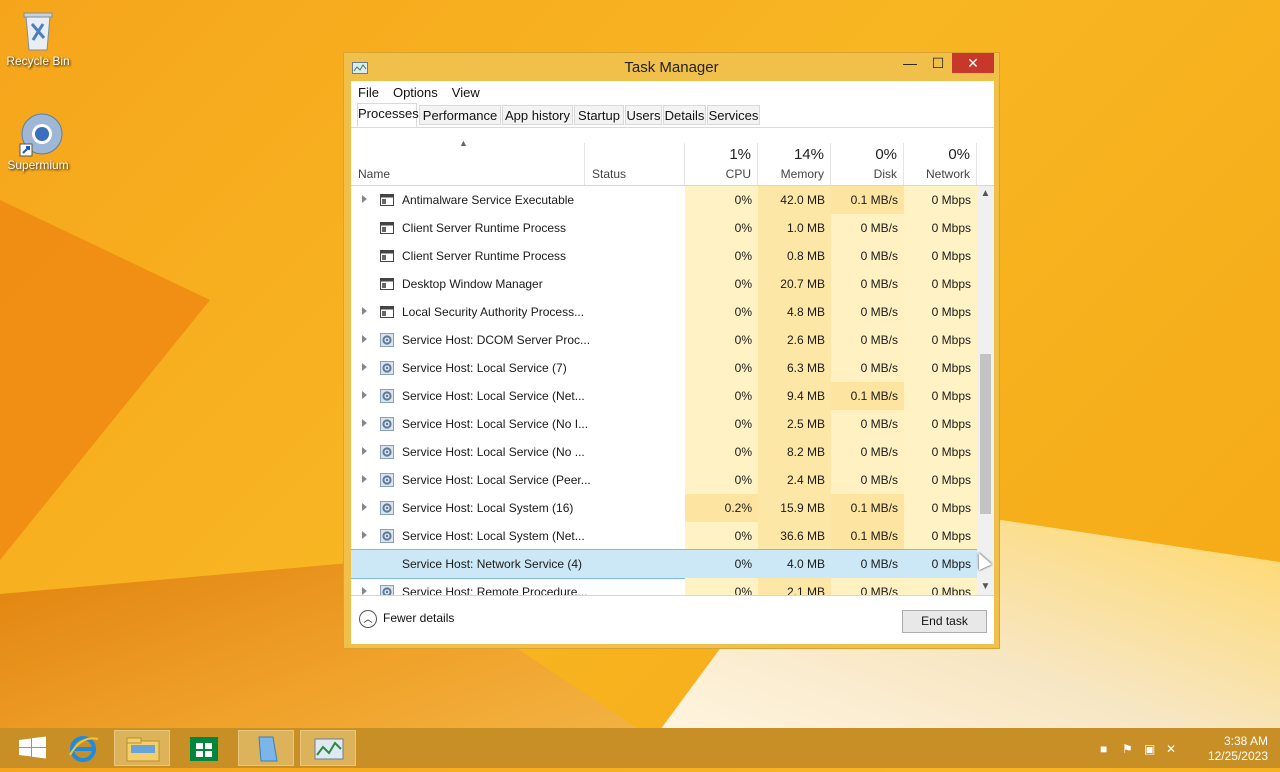  I want to click on menu-options: Options, so click(415, 90).